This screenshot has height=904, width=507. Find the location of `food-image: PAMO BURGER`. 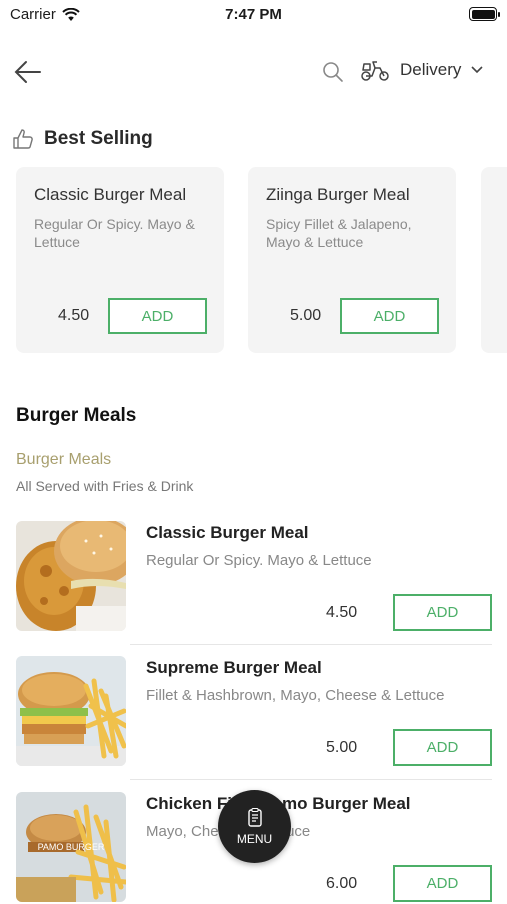

food-image: PAMO BURGER is located at coordinates (71, 847).